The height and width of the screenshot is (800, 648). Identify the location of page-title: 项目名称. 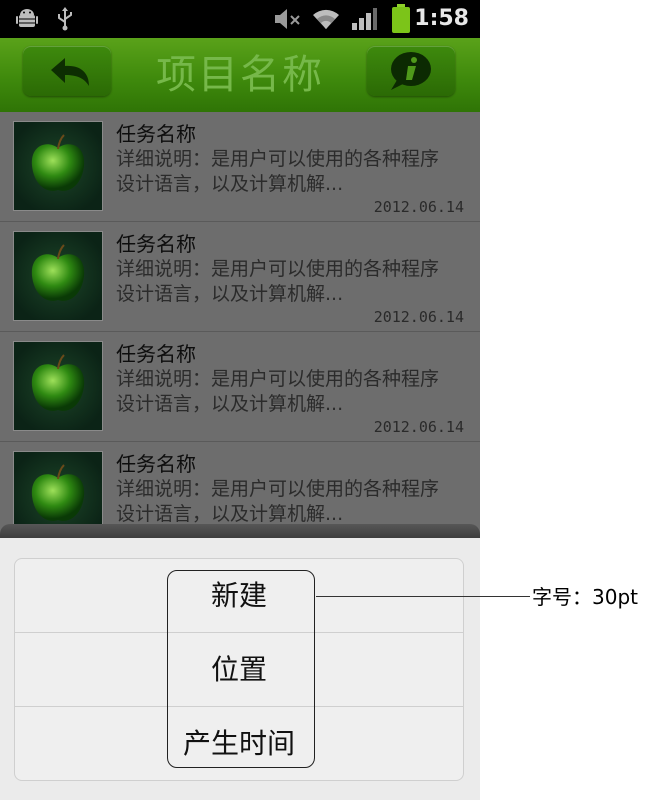
(240, 75).